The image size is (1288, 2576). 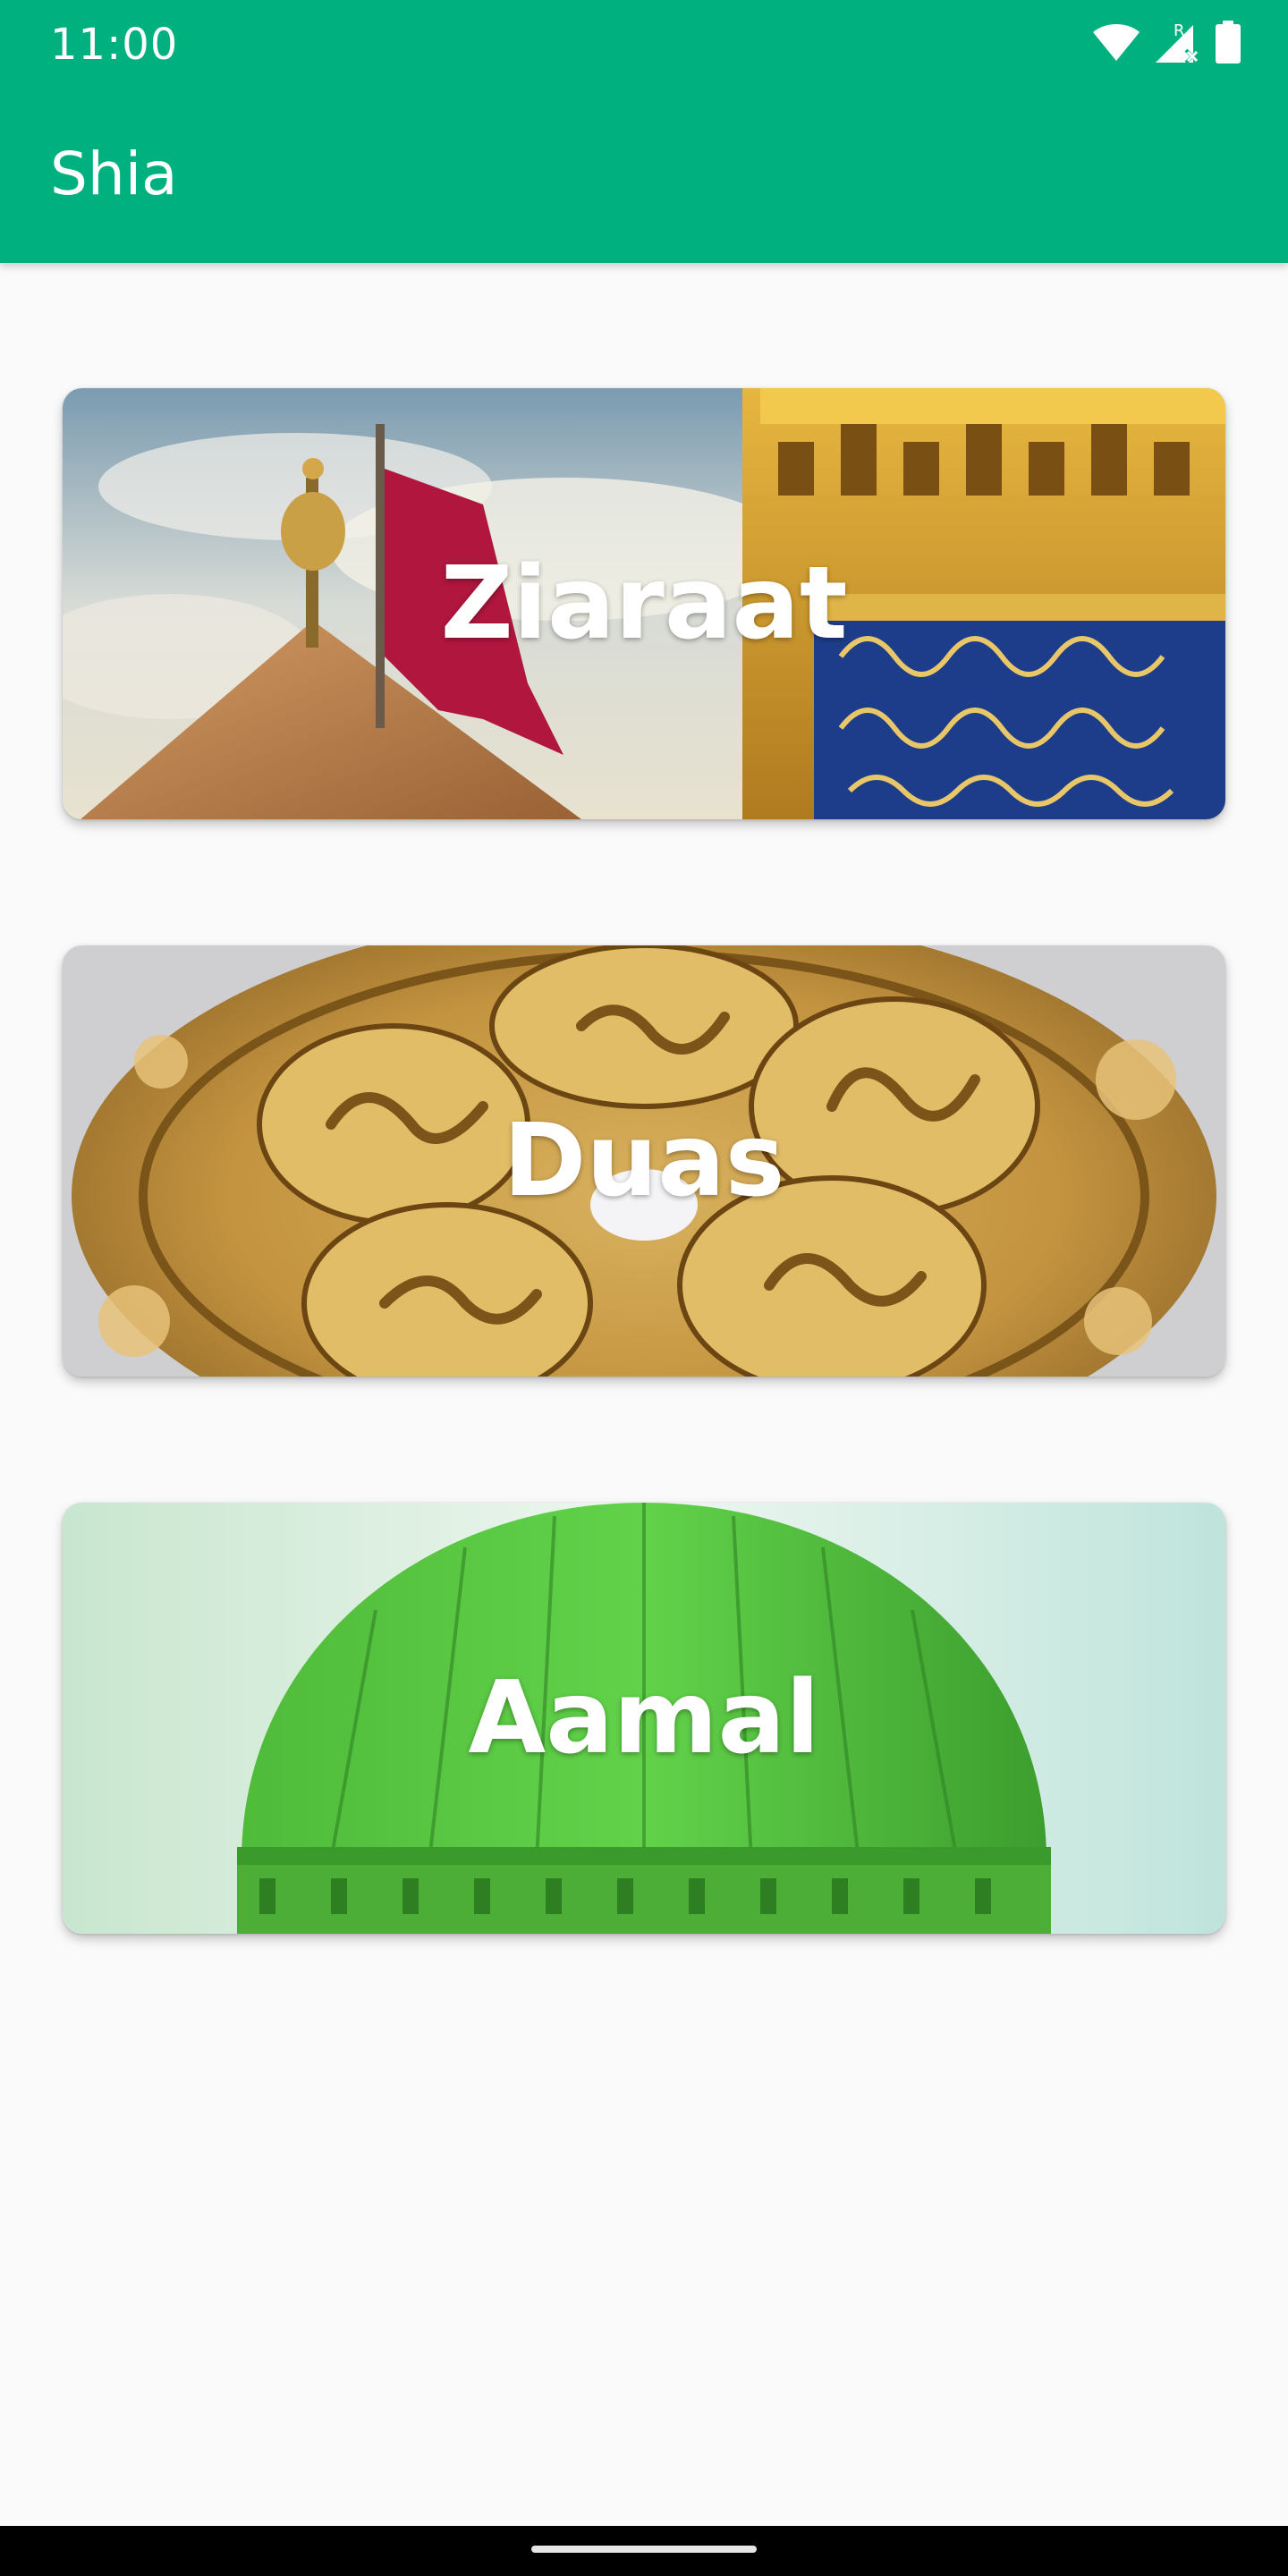 I want to click on card-label-aamal: Aamal, so click(x=644, y=1718).